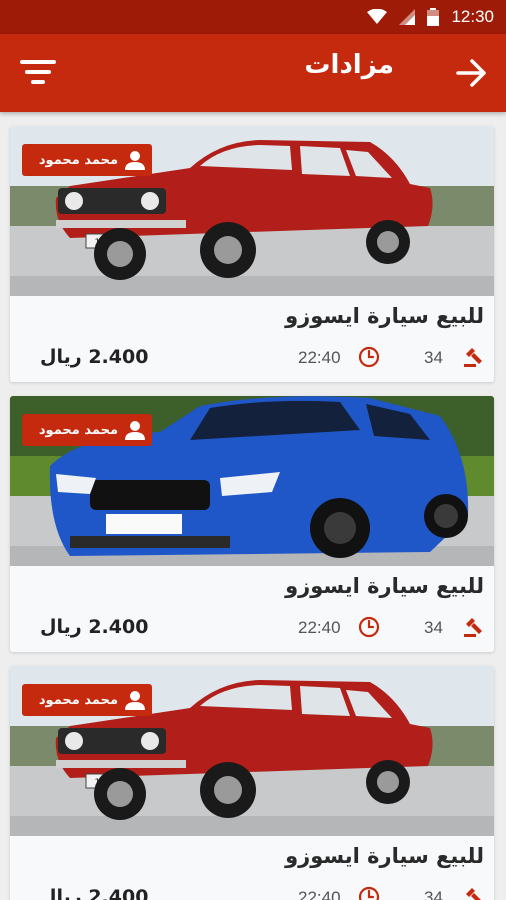 This screenshot has width=506, height=900. I want to click on status-time: 12:30, so click(472, 16).